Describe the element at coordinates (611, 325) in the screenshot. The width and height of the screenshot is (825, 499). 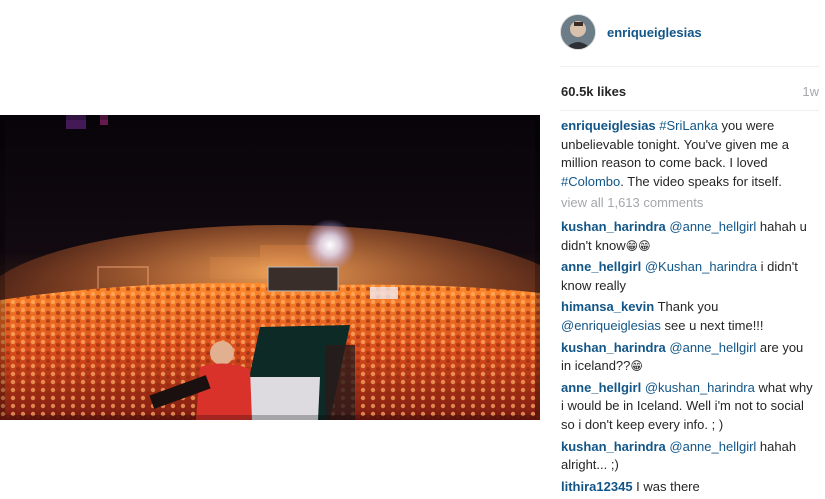
I see `comment-mention: @enriqueiglesias` at that location.